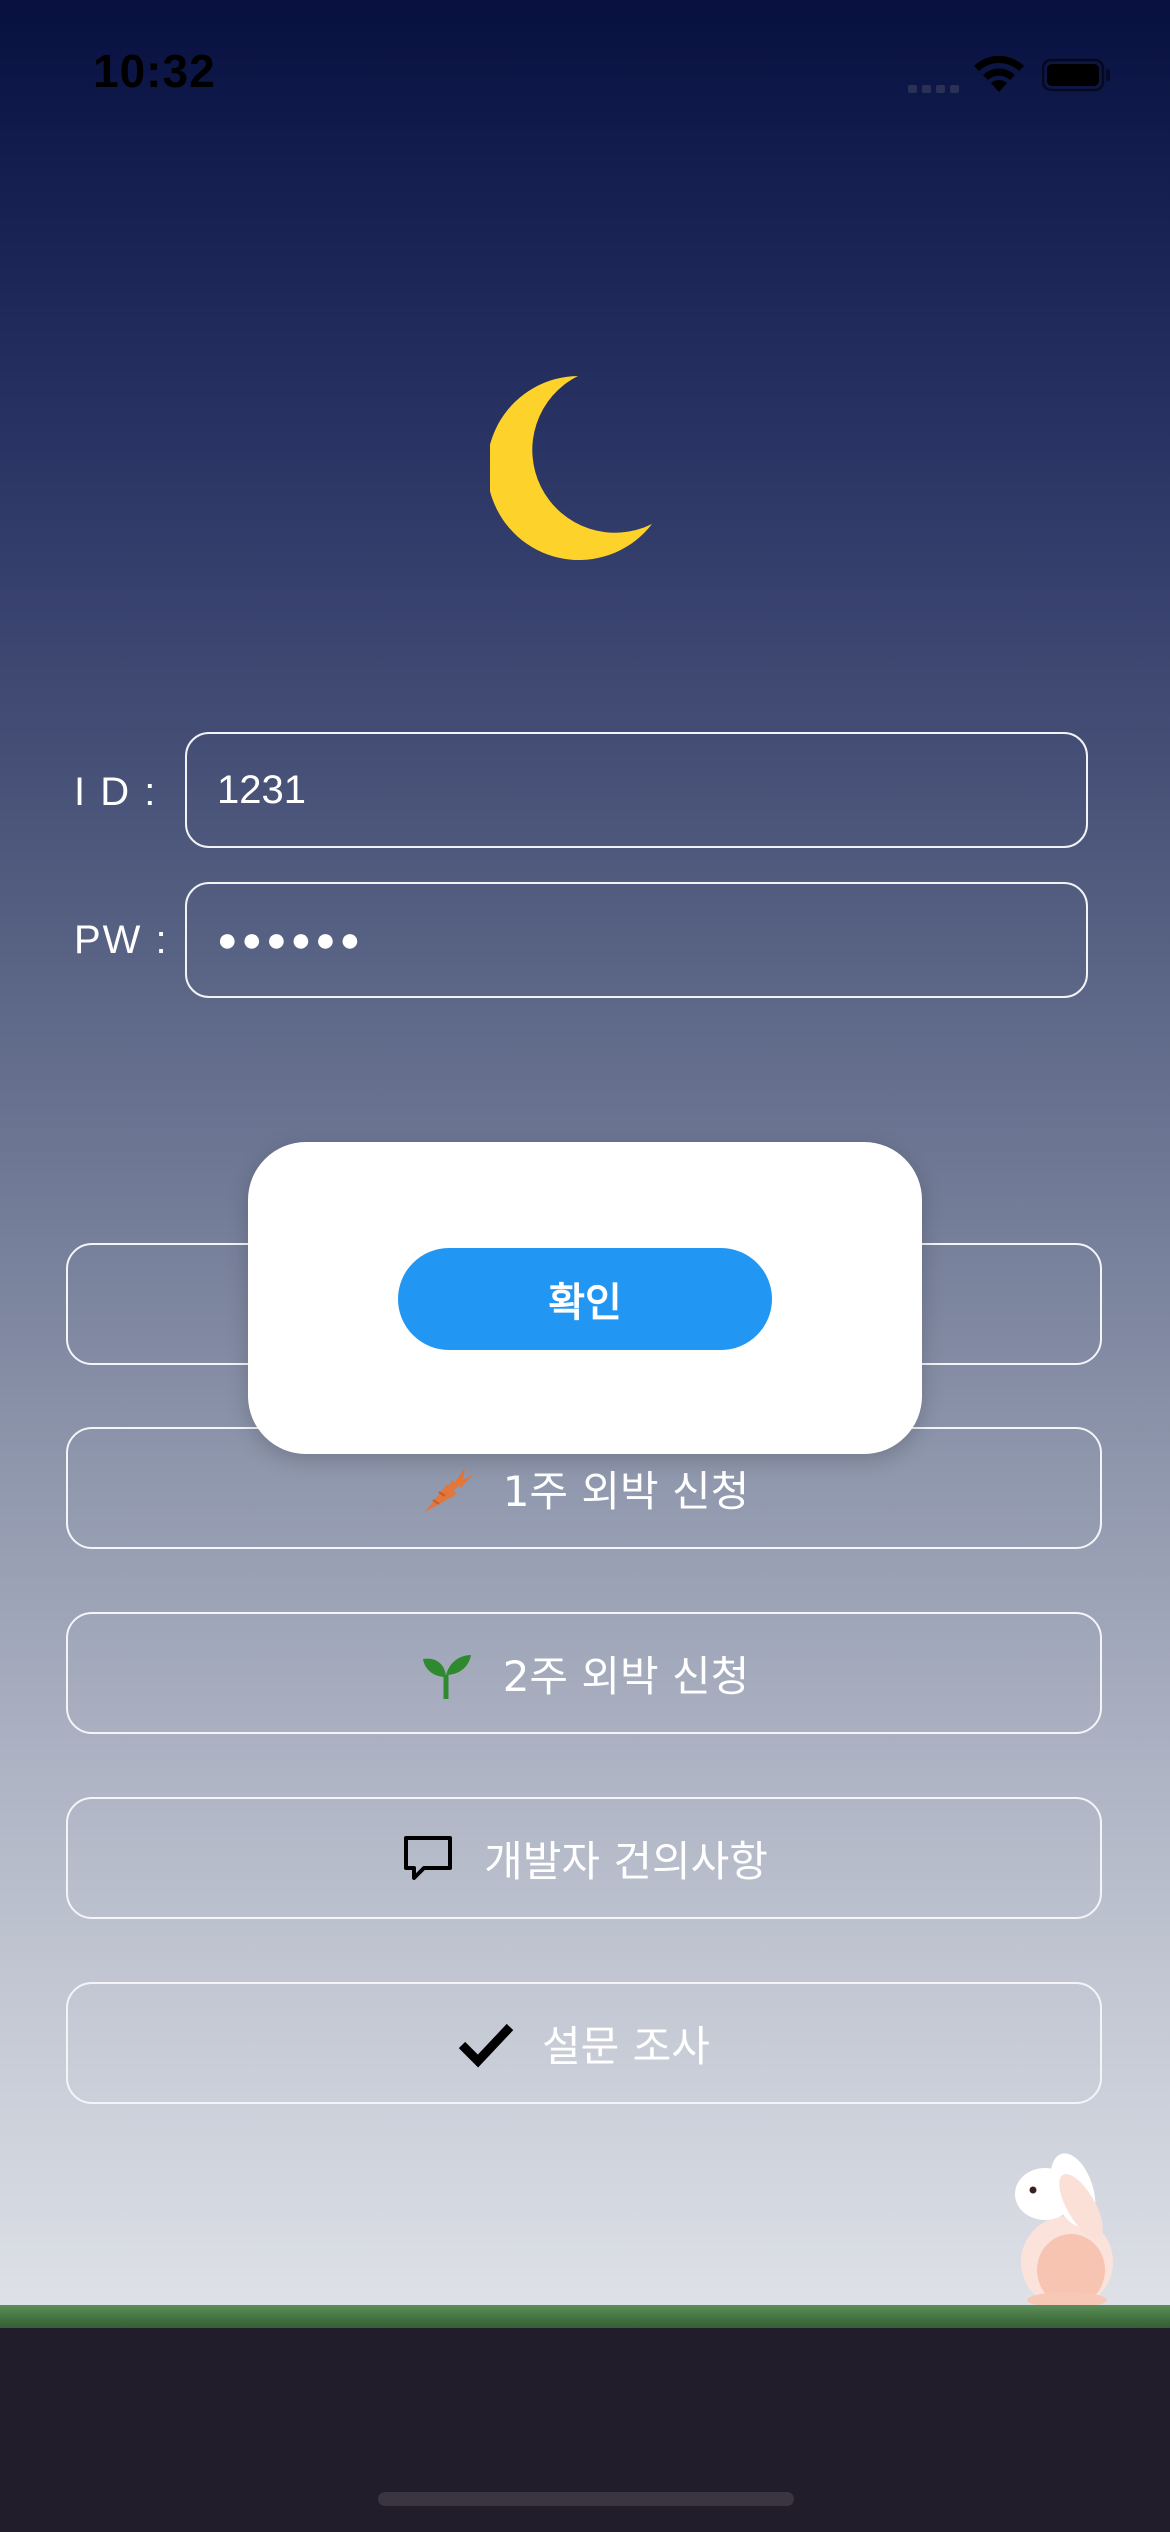 Image resolution: width=1170 pixels, height=2532 pixels. What do you see at coordinates (1076, 75) in the screenshot?
I see `battery-icon` at bounding box center [1076, 75].